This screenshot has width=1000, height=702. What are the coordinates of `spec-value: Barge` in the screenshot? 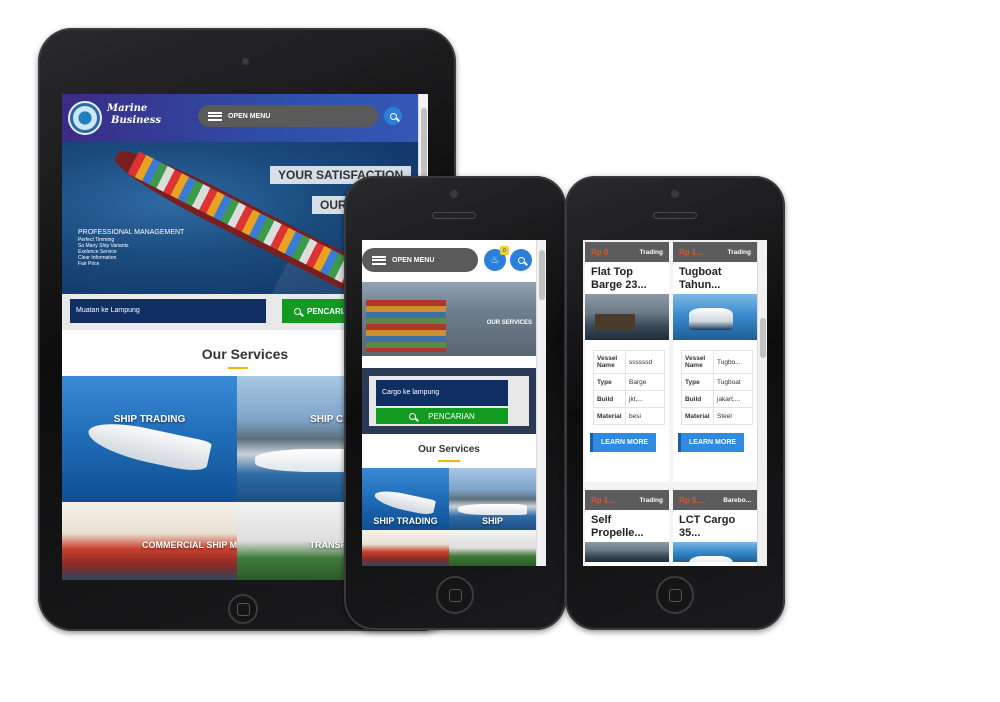 It's located at (645, 382).